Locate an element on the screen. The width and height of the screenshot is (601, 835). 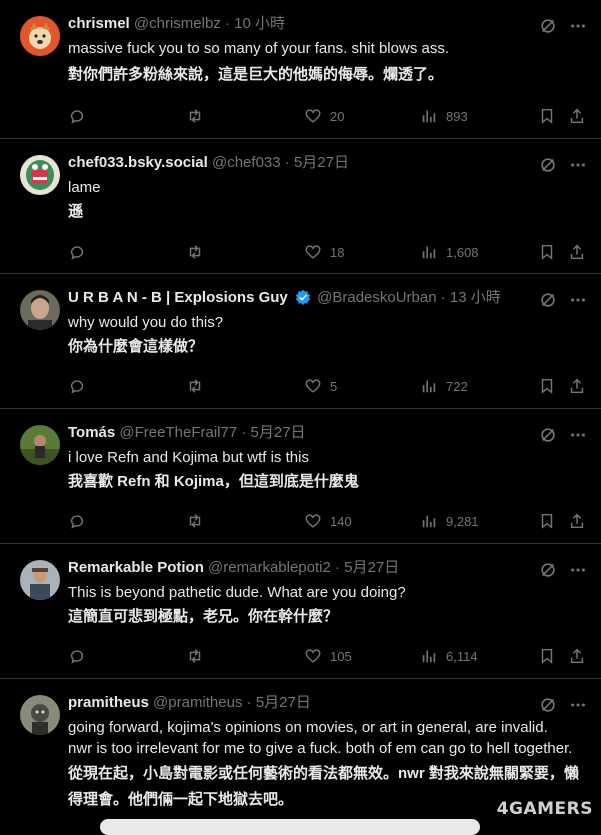
like-button: 5 is located at coordinates (320, 386).